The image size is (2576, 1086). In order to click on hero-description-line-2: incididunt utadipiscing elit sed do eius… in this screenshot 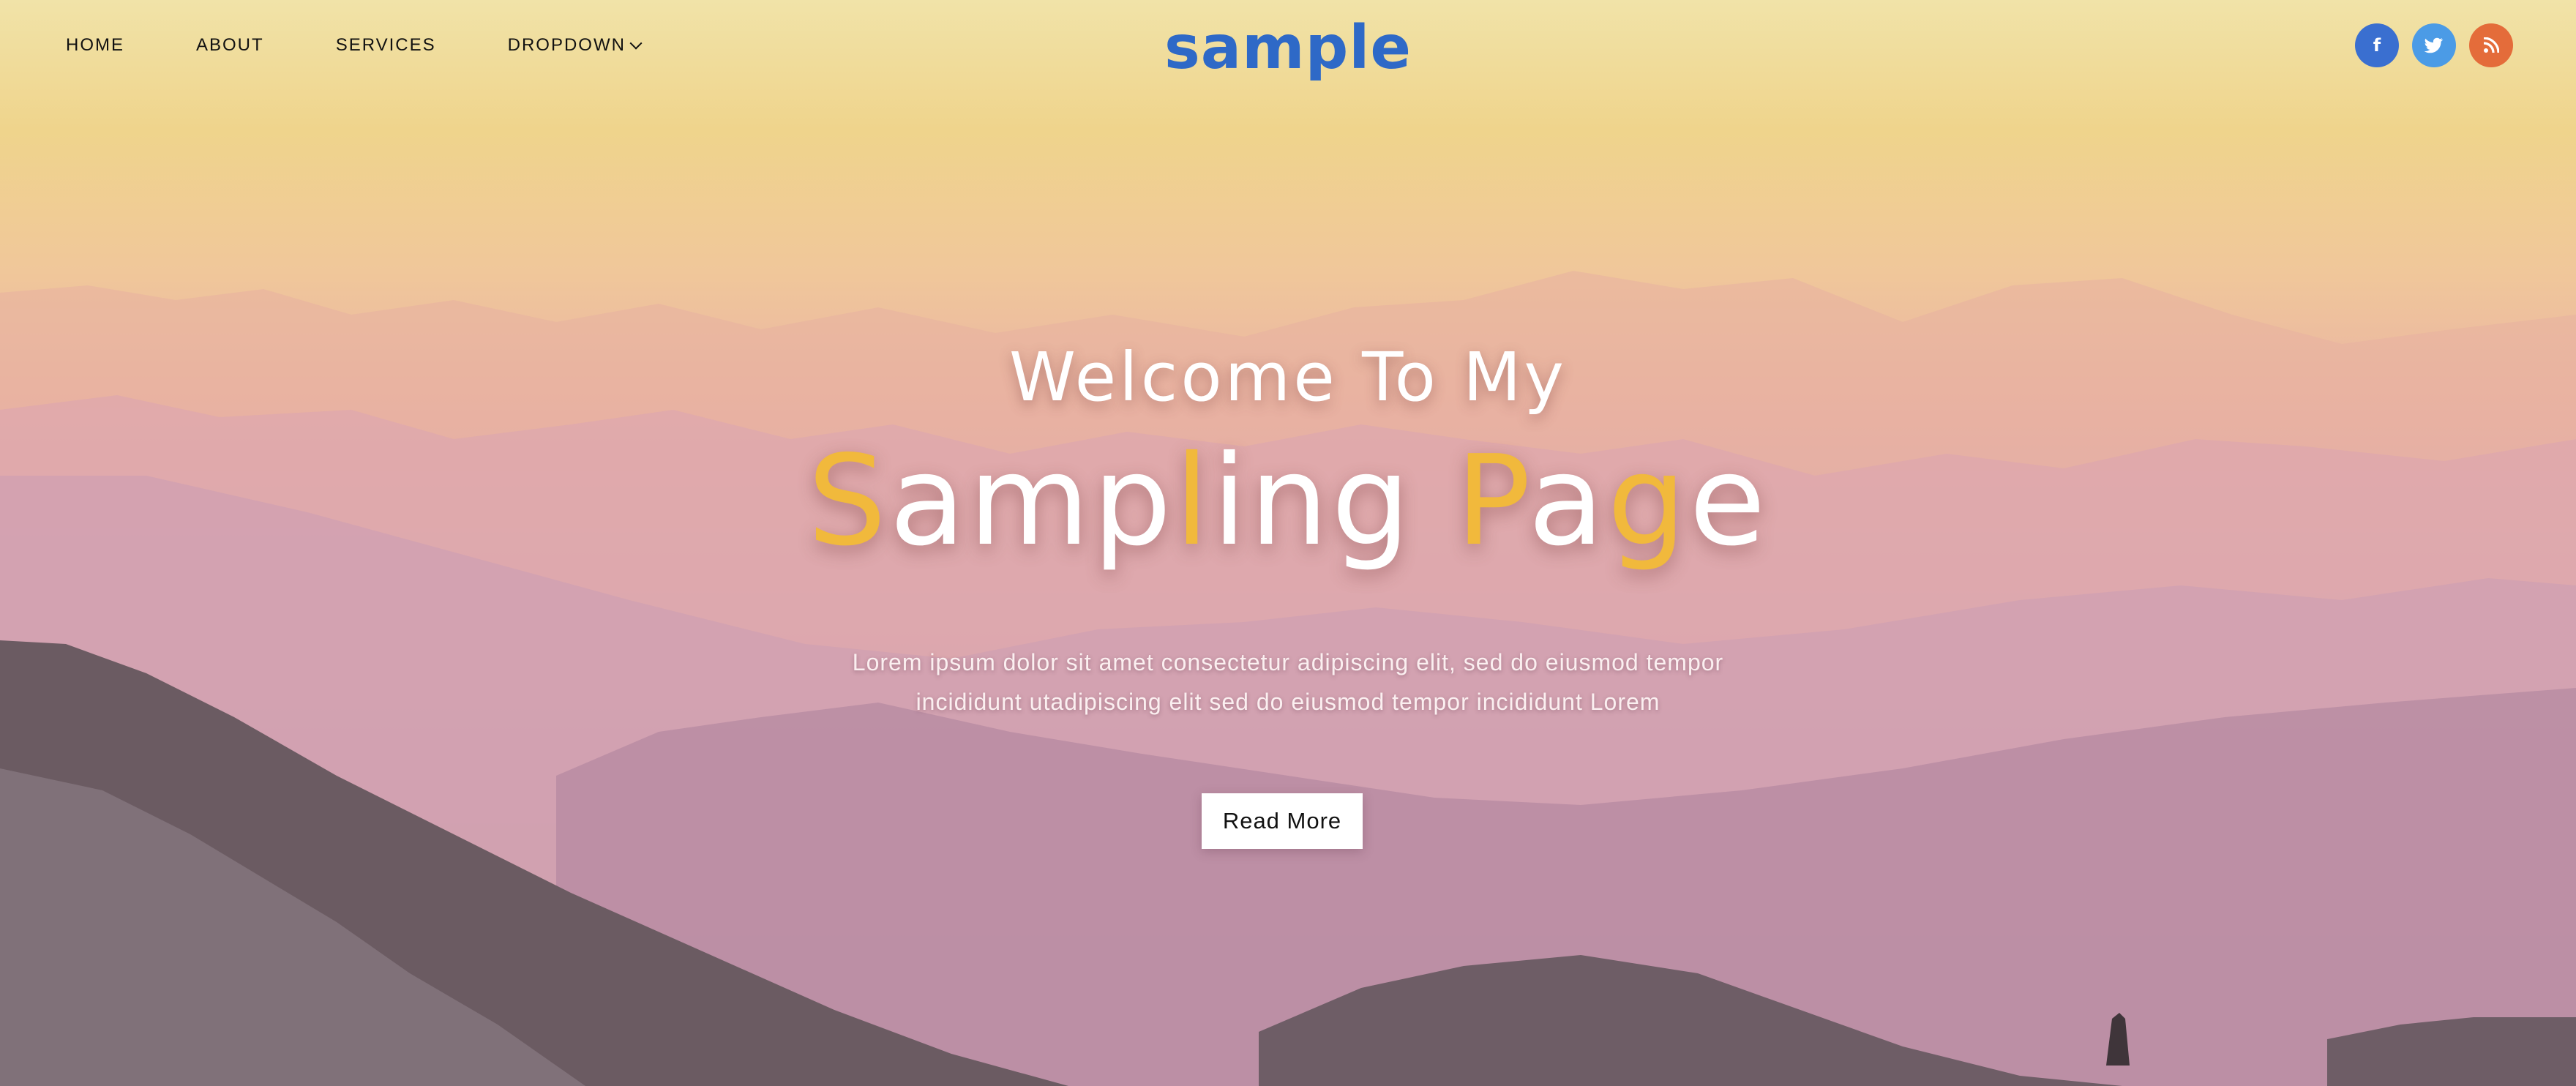, I will do `click(1288, 702)`.